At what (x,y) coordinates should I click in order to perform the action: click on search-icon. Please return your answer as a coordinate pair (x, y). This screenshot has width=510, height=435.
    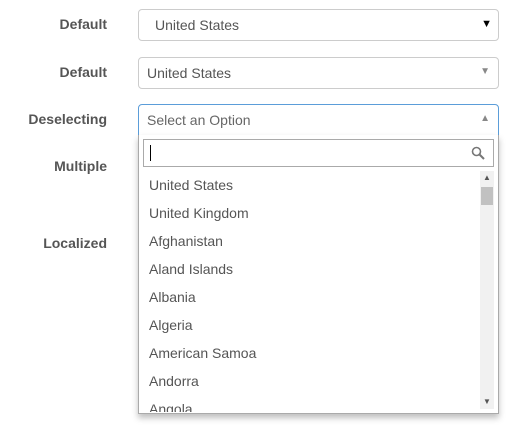
    Looking at the image, I should click on (478, 153).